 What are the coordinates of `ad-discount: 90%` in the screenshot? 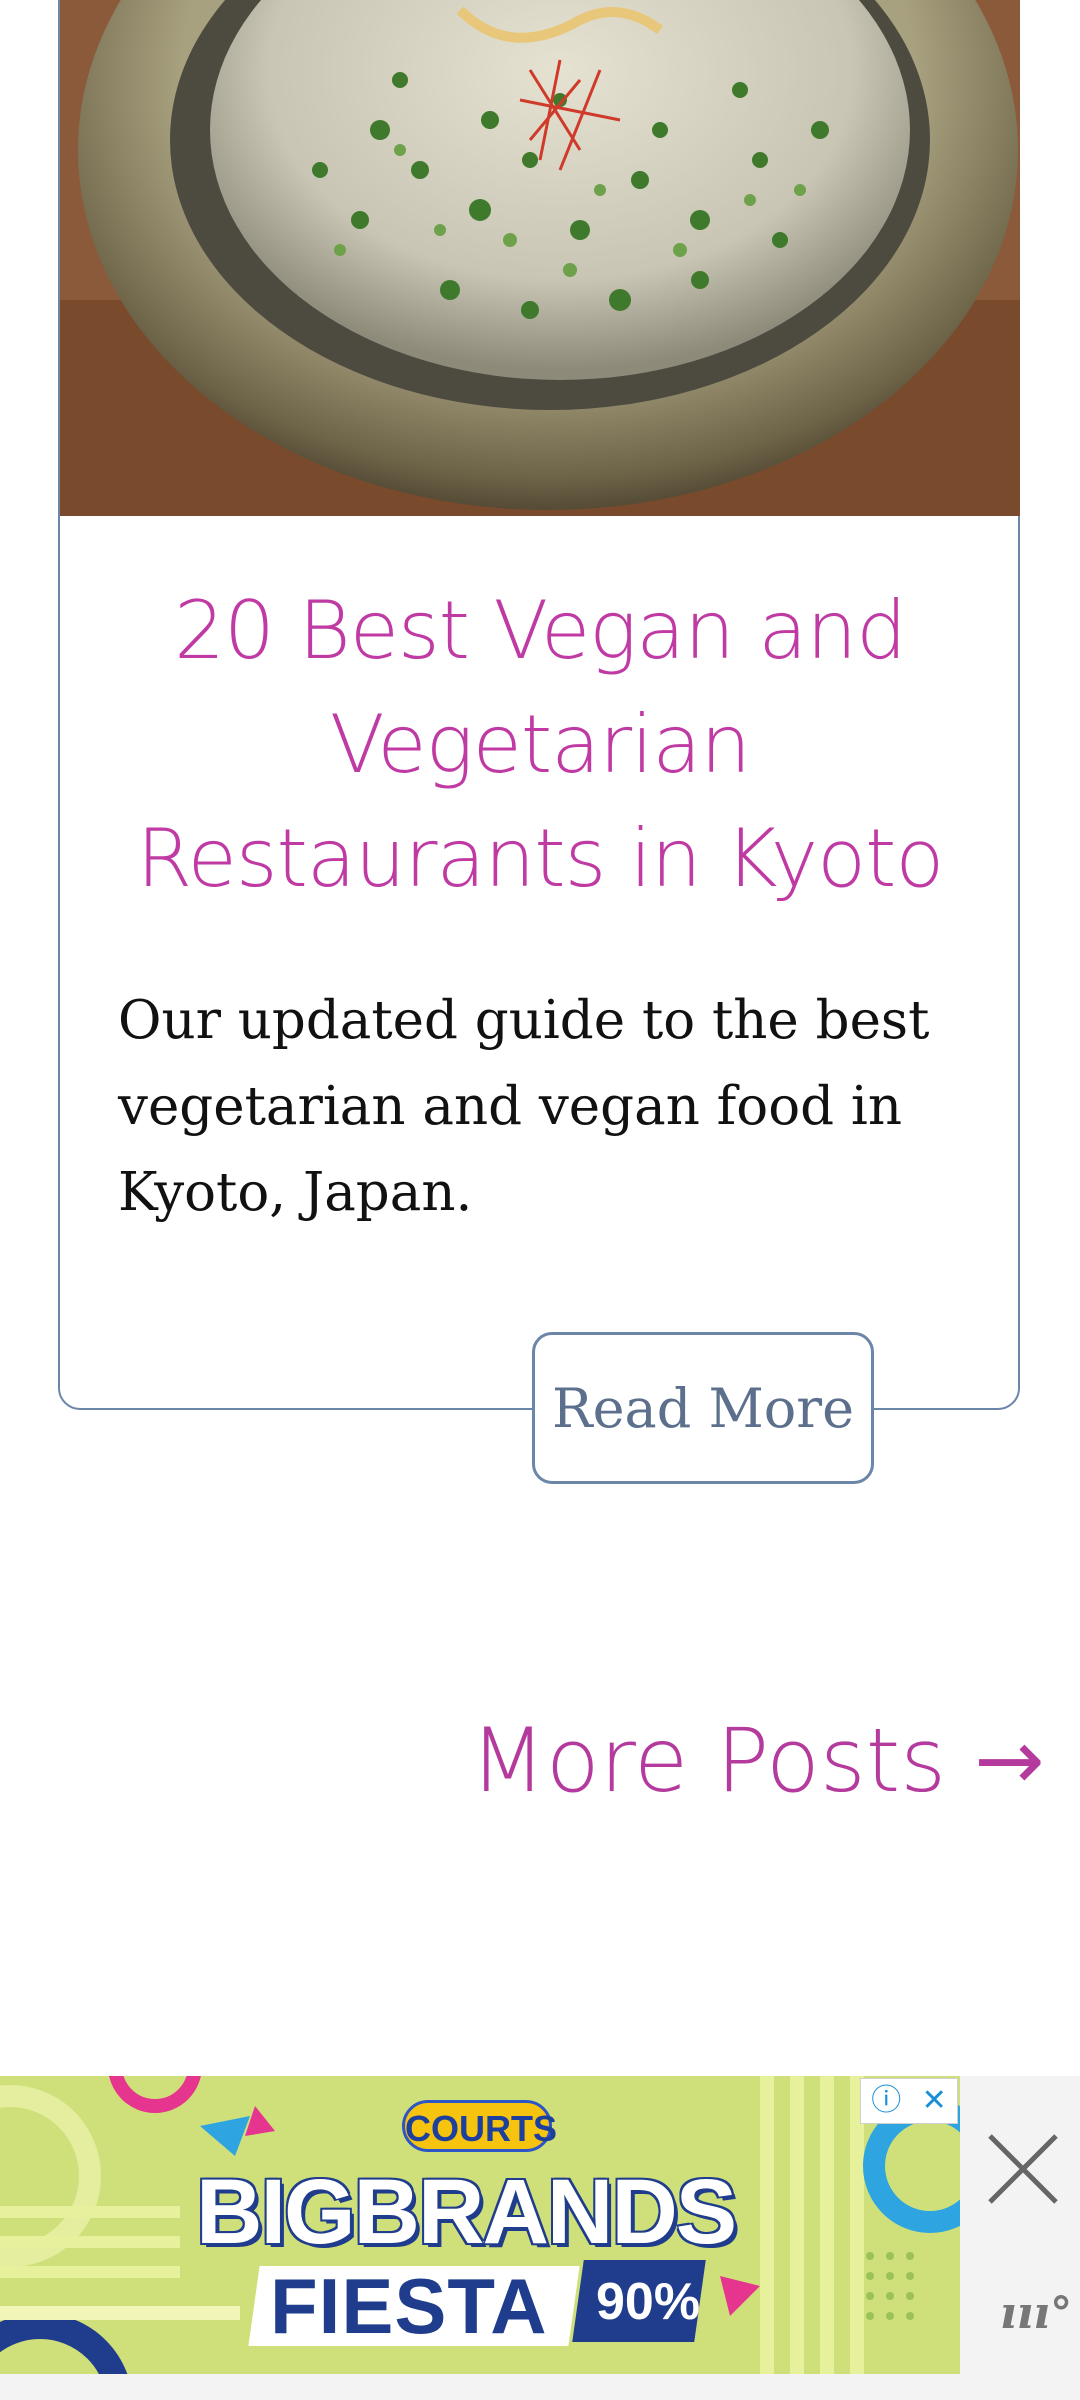 It's located at (648, 2302).